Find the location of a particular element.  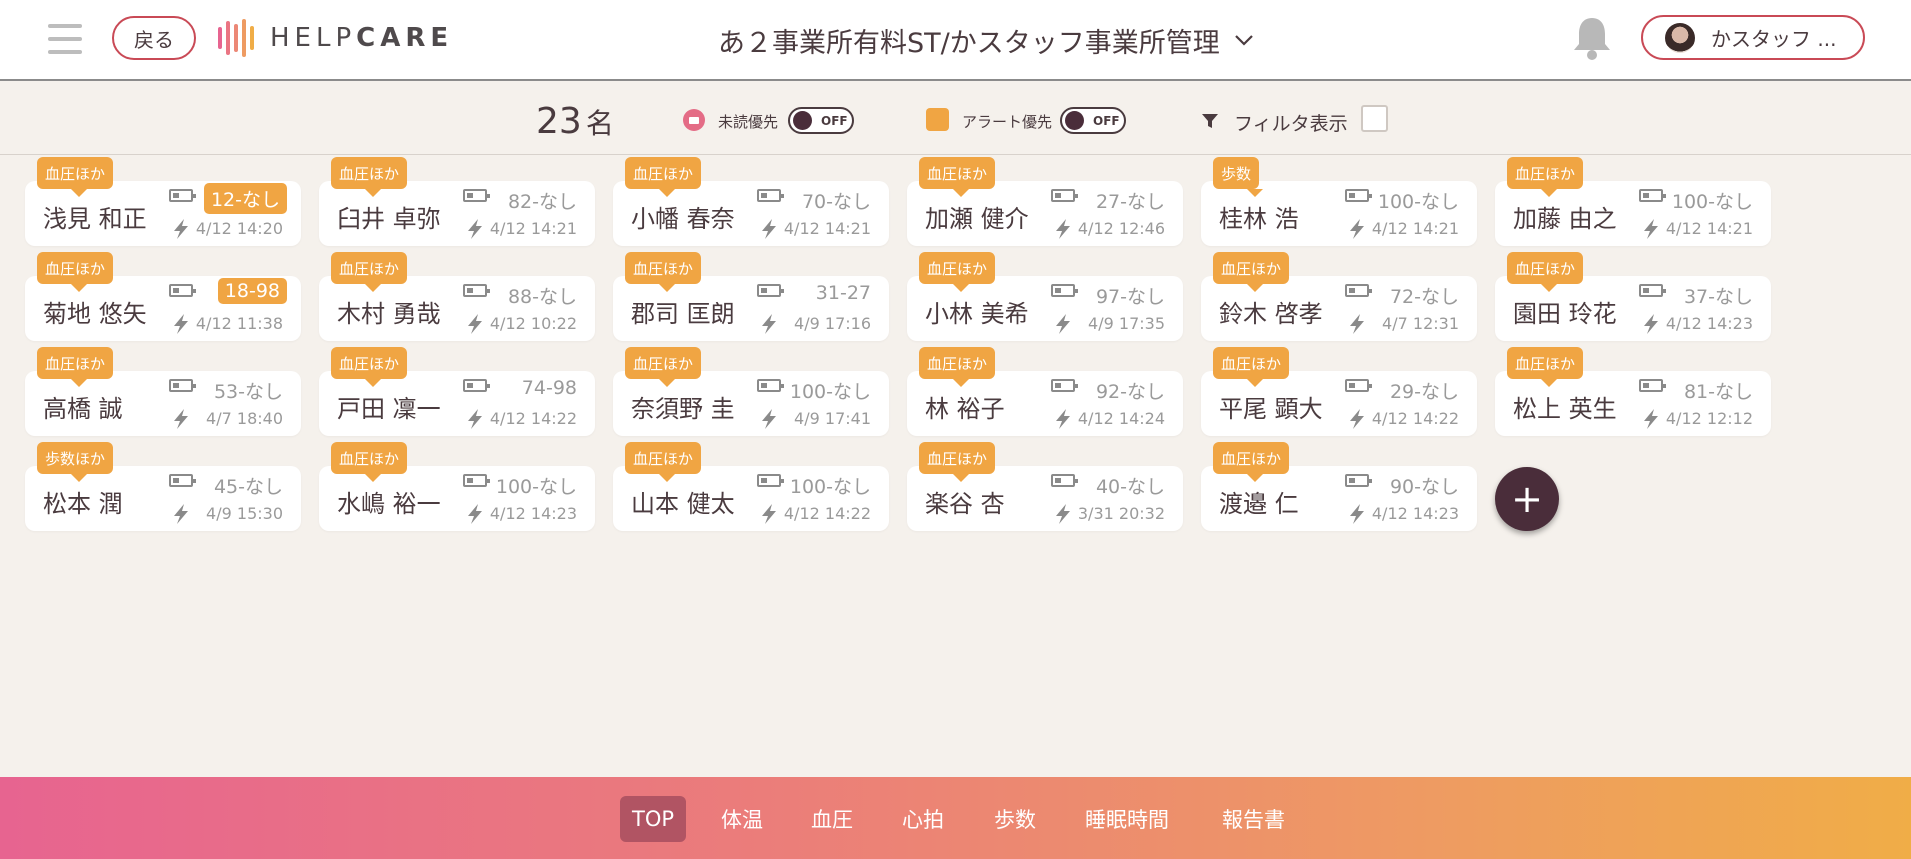

resident-card: 血圧ほか 加瀬 健介 27-なし 4/12 12:46 is located at coordinates (1045, 201).